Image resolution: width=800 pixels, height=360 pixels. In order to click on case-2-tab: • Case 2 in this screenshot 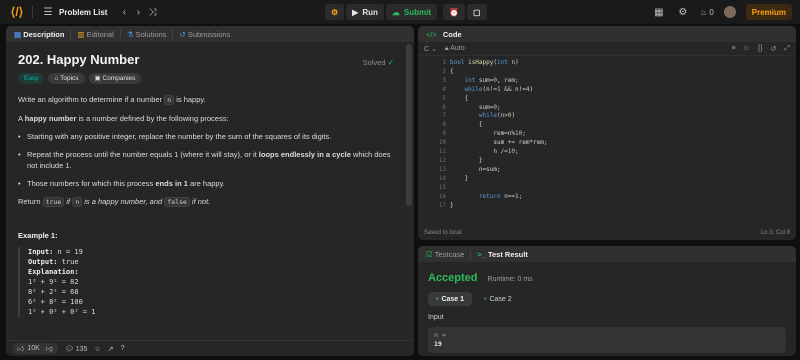, I will do `click(498, 299)`.